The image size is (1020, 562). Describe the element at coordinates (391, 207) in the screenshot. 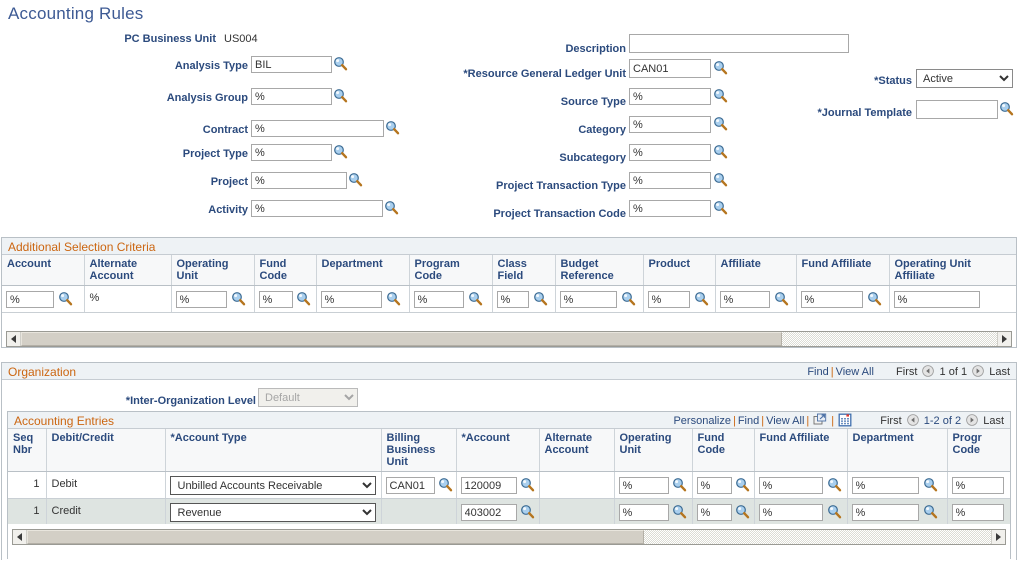

I see `lookup-activity-icon` at that location.